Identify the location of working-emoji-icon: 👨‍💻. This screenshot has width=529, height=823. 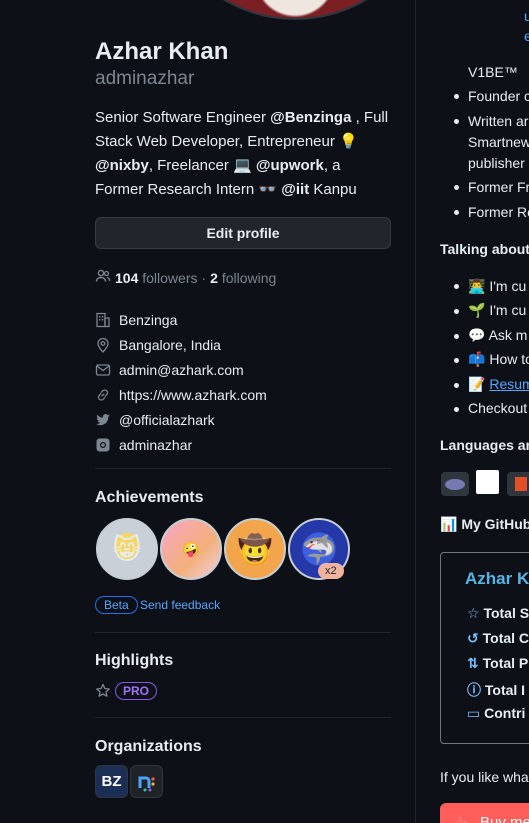
(477, 286).